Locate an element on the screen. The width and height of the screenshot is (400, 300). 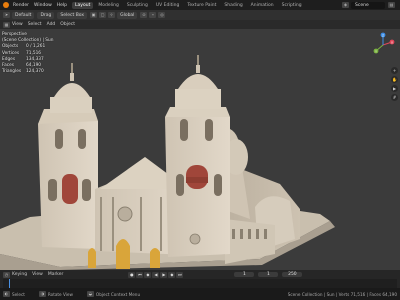
start-frame-field: 1 is located at coordinates (268, 274).